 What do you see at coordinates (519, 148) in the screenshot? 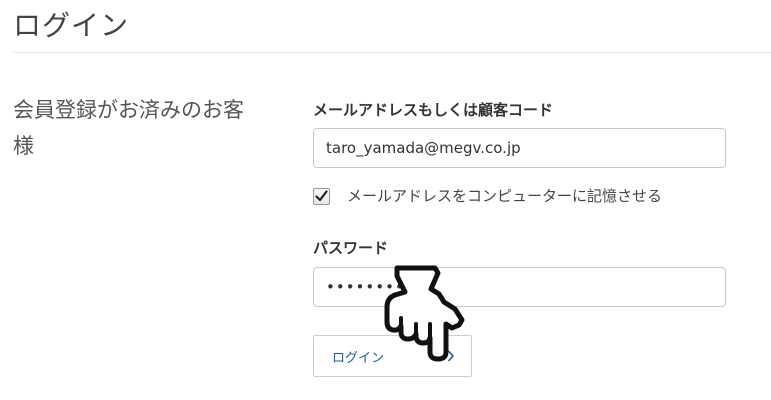
I see `email-input` at bounding box center [519, 148].